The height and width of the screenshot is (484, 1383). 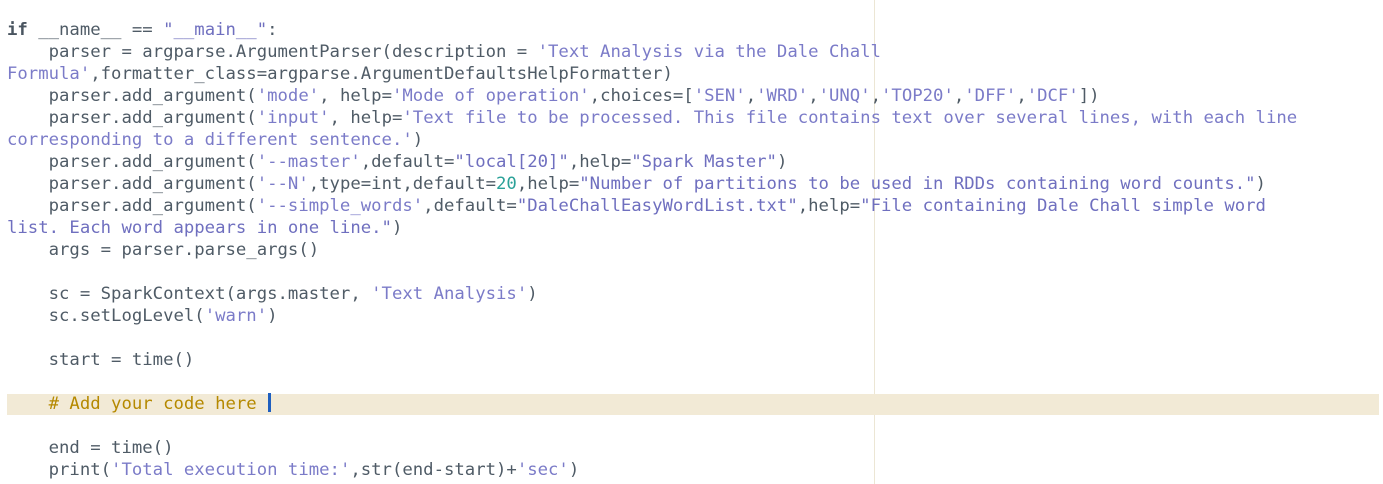 What do you see at coordinates (272, 30) in the screenshot?
I see `code-token: :` at bounding box center [272, 30].